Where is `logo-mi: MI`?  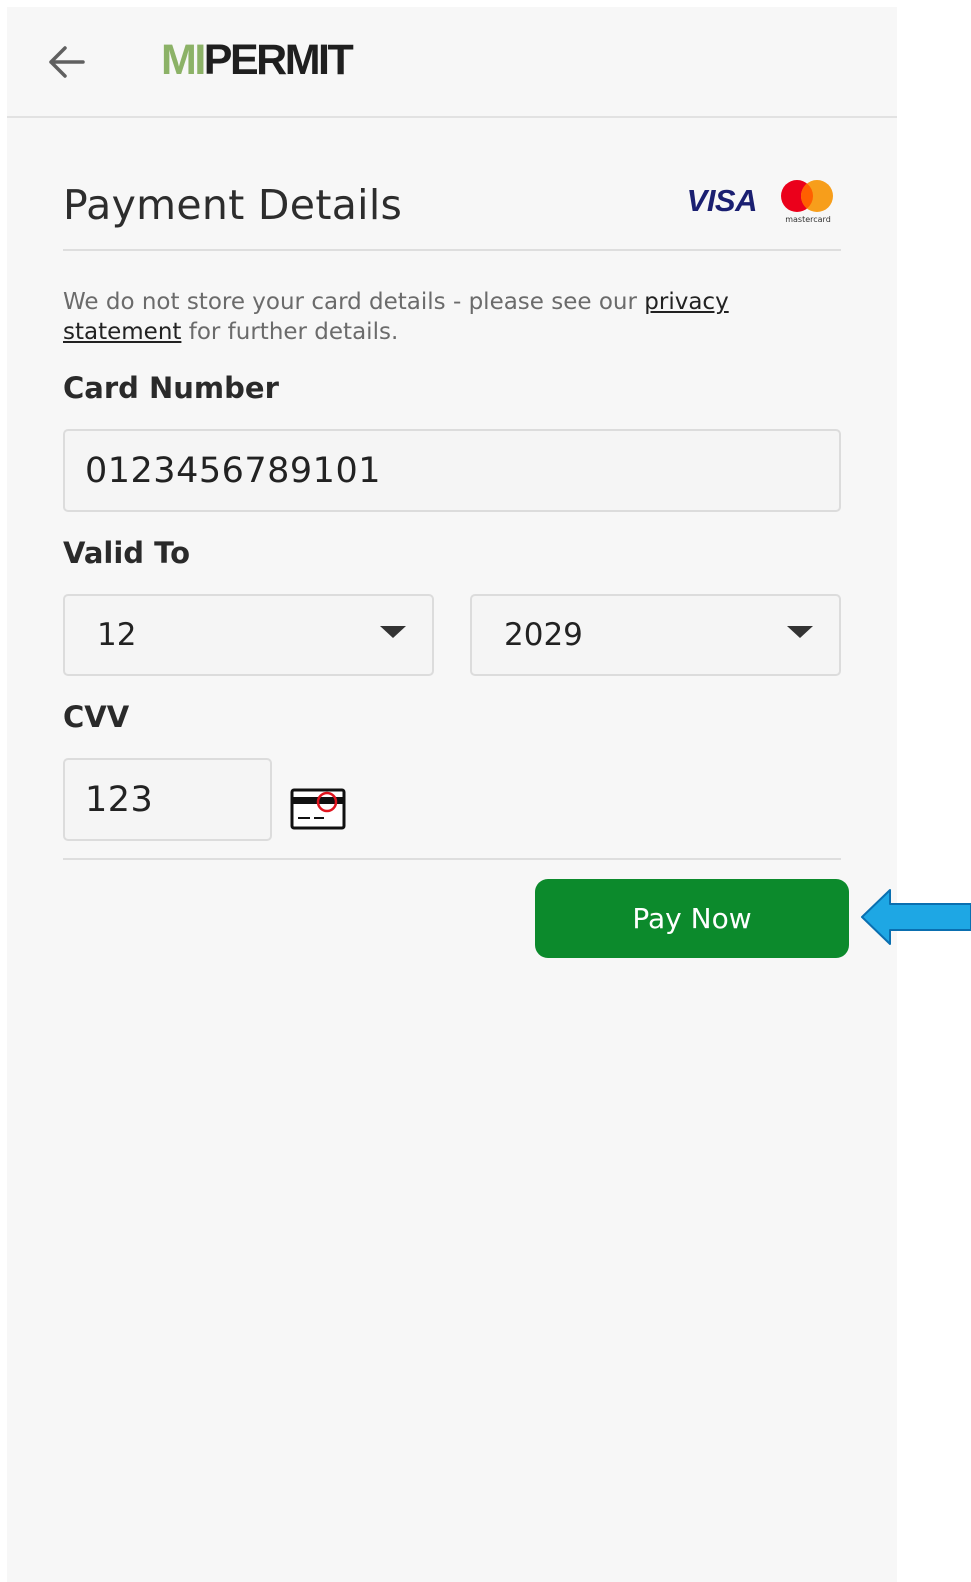
logo-mi: MI is located at coordinates (183, 60).